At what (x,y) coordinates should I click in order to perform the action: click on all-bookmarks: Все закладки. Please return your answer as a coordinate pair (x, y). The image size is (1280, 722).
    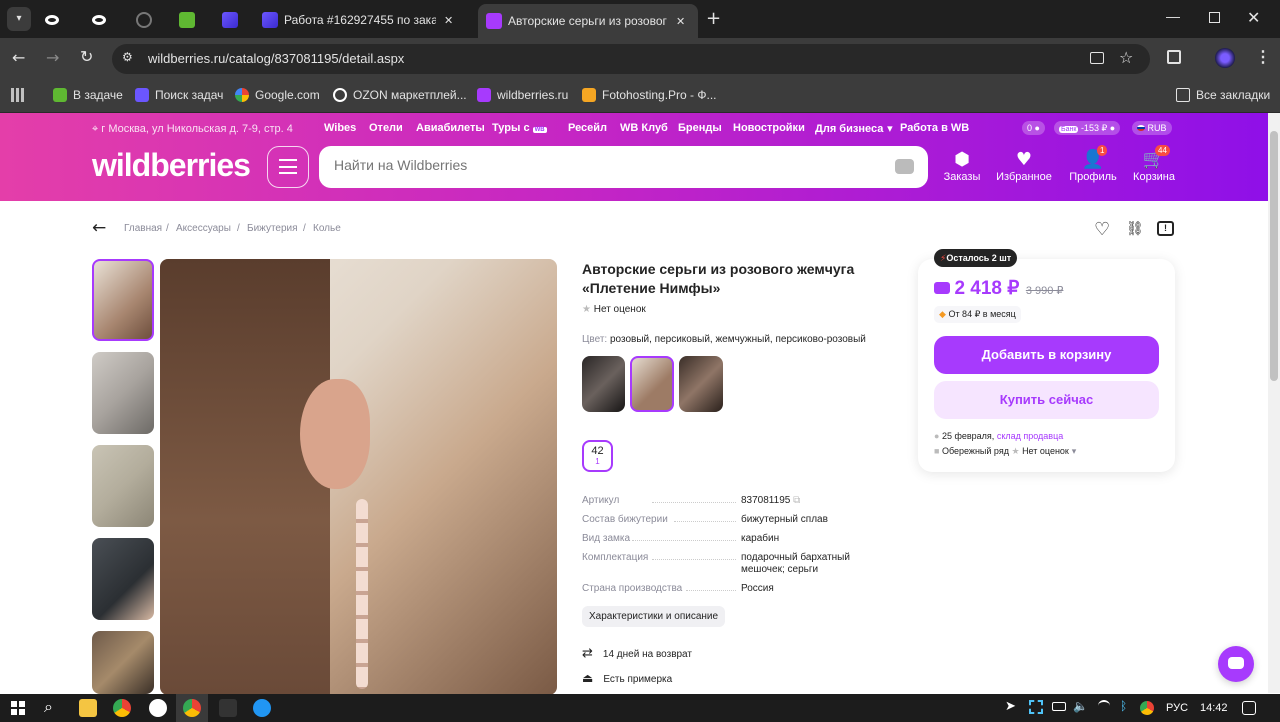
    Looking at the image, I should click on (1223, 95).